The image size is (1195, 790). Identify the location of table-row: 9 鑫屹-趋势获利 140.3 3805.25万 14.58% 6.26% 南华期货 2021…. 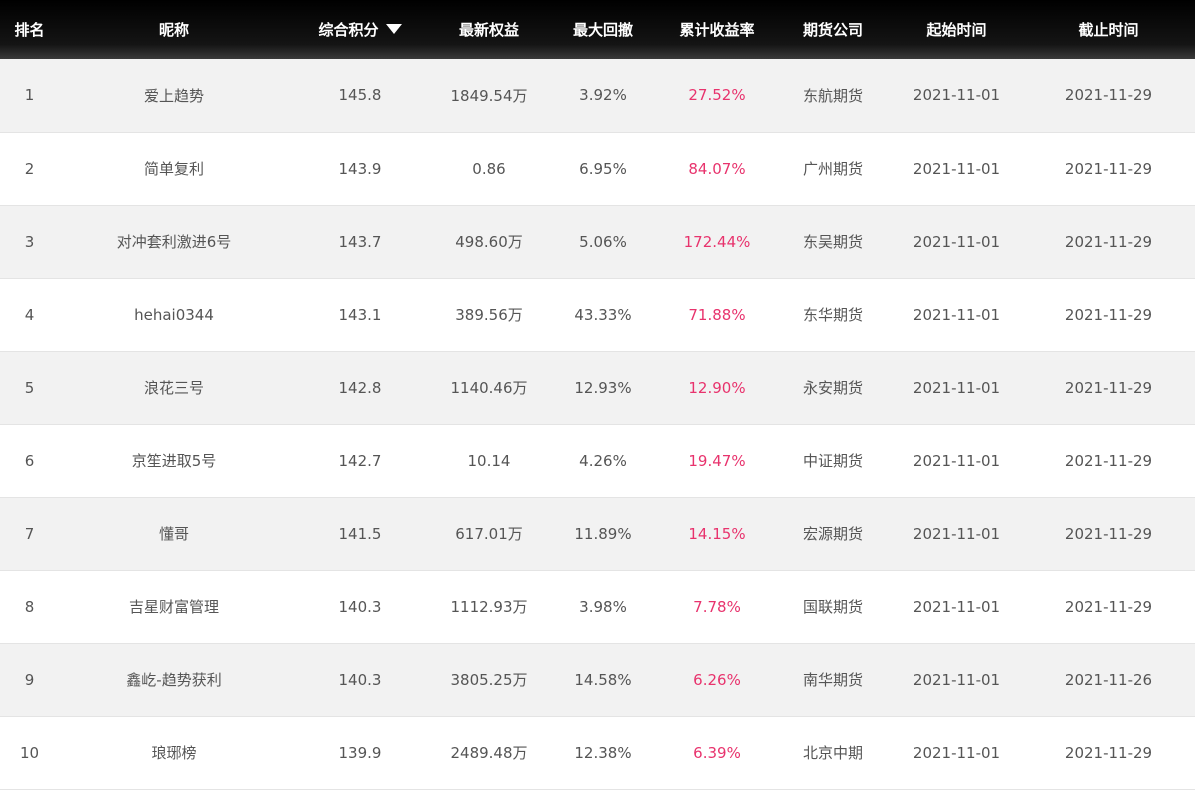
(597, 679).